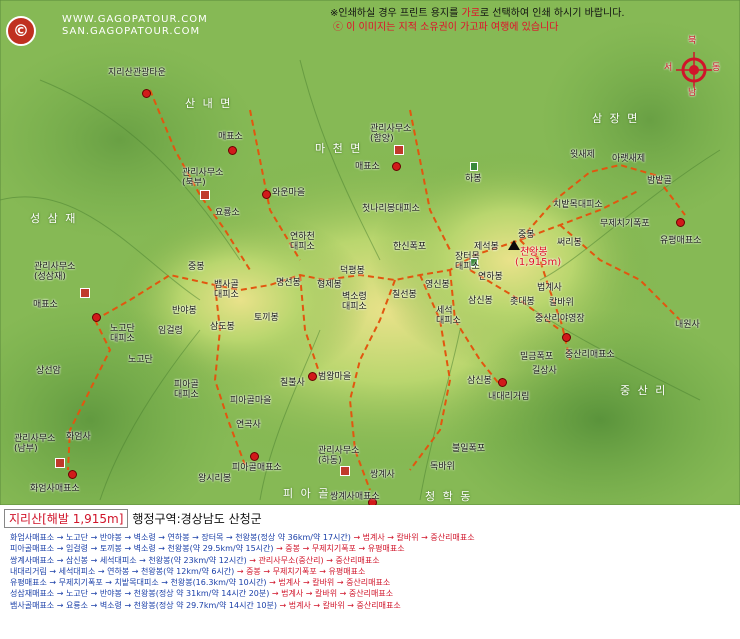 This screenshot has height=639, width=740. I want to click on place-office-gurye: 관리사무소 (남부), so click(35, 444).